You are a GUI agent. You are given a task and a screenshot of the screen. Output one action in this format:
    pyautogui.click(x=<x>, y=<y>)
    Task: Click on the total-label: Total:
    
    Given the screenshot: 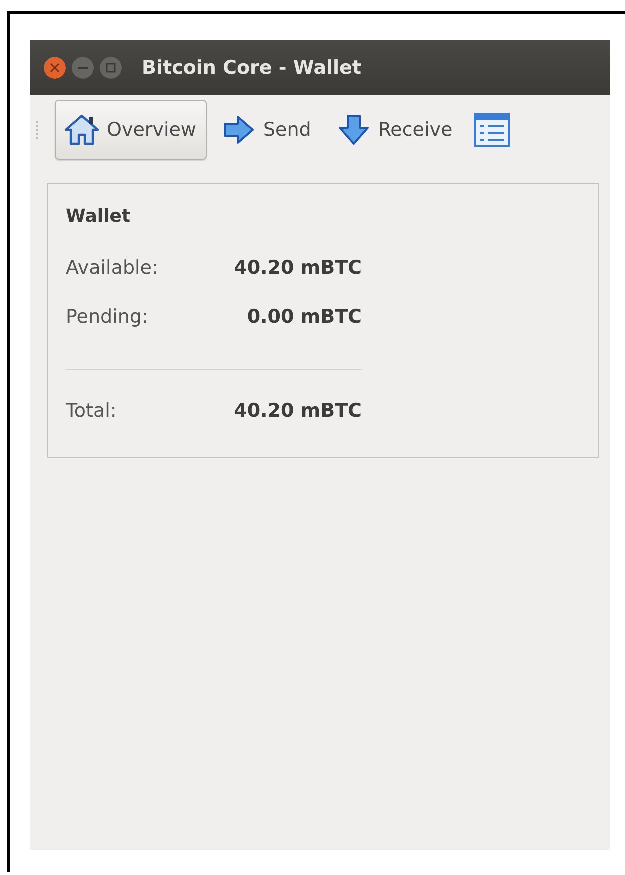 What is the action you would take?
    pyautogui.click(x=92, y=411)
    